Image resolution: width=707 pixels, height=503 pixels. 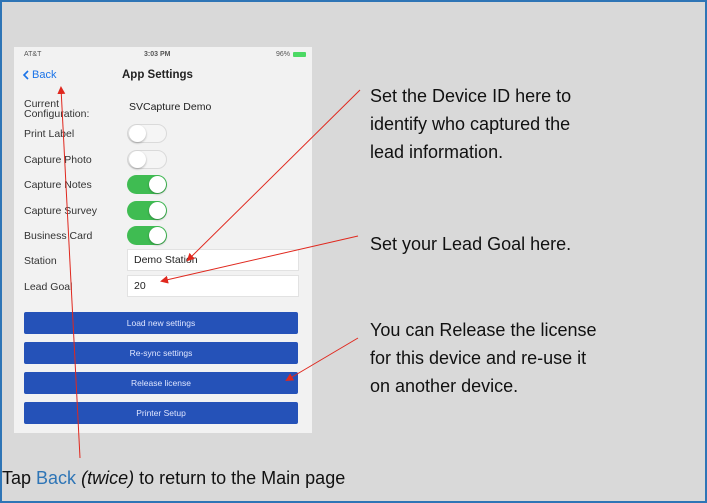 I want to click on release-arrow, so click(x=322, y=359).